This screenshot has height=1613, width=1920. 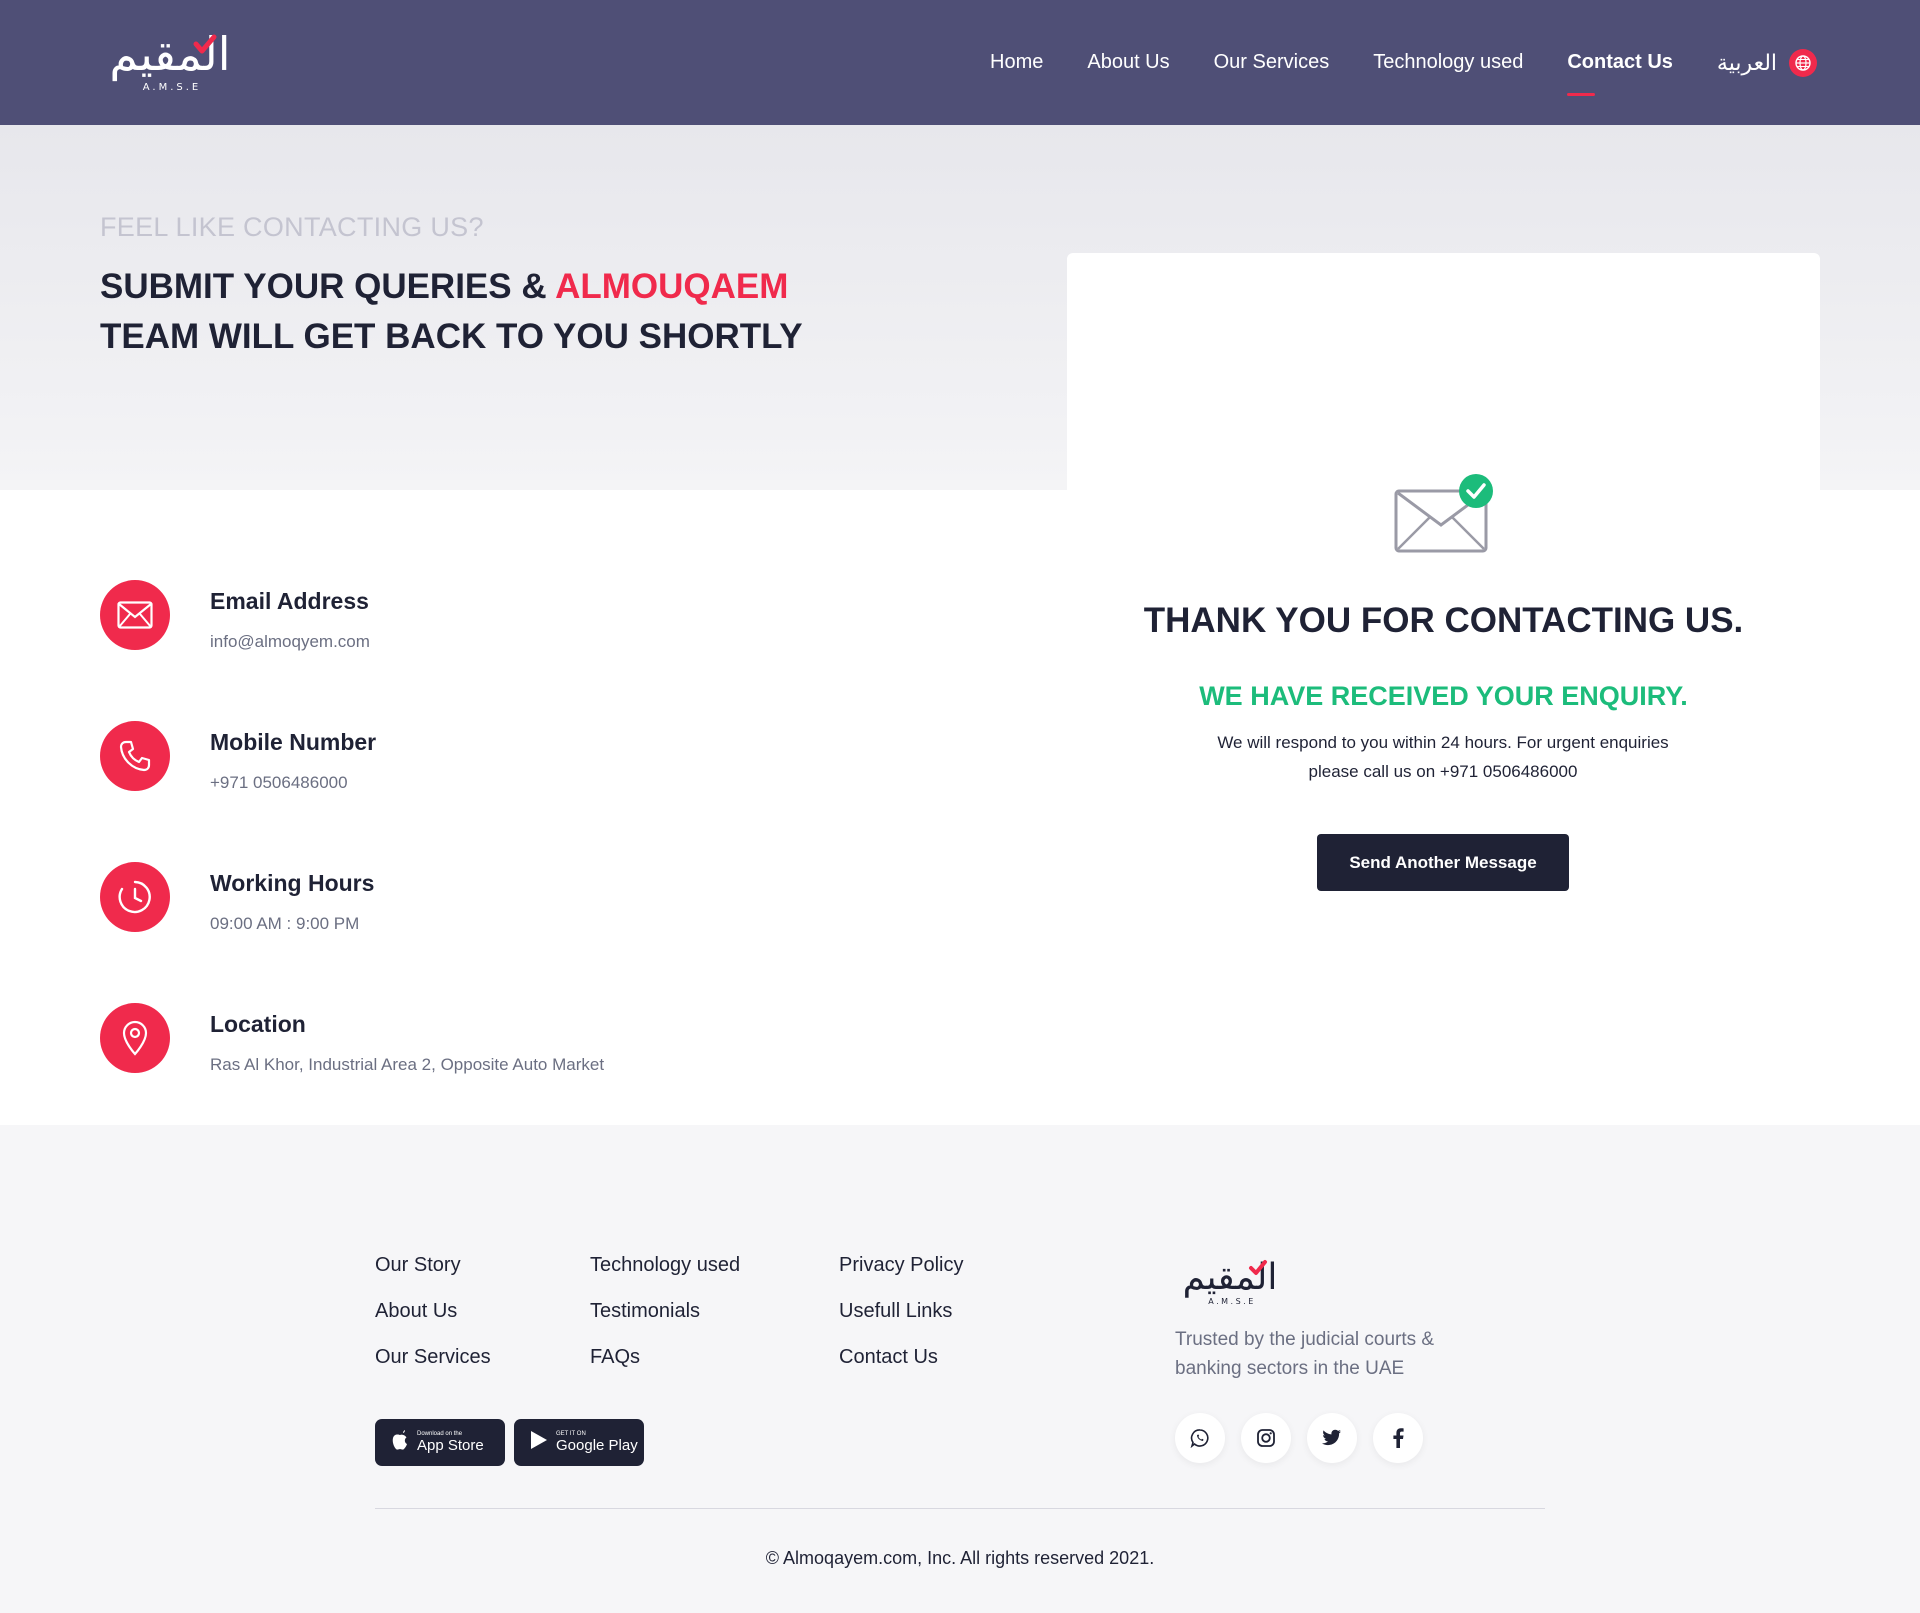 What do you see at coordinates (433, 1369) in the screenshot?
I see `footer-link-our-services: Our Services` at bounding box center [433, 1369].